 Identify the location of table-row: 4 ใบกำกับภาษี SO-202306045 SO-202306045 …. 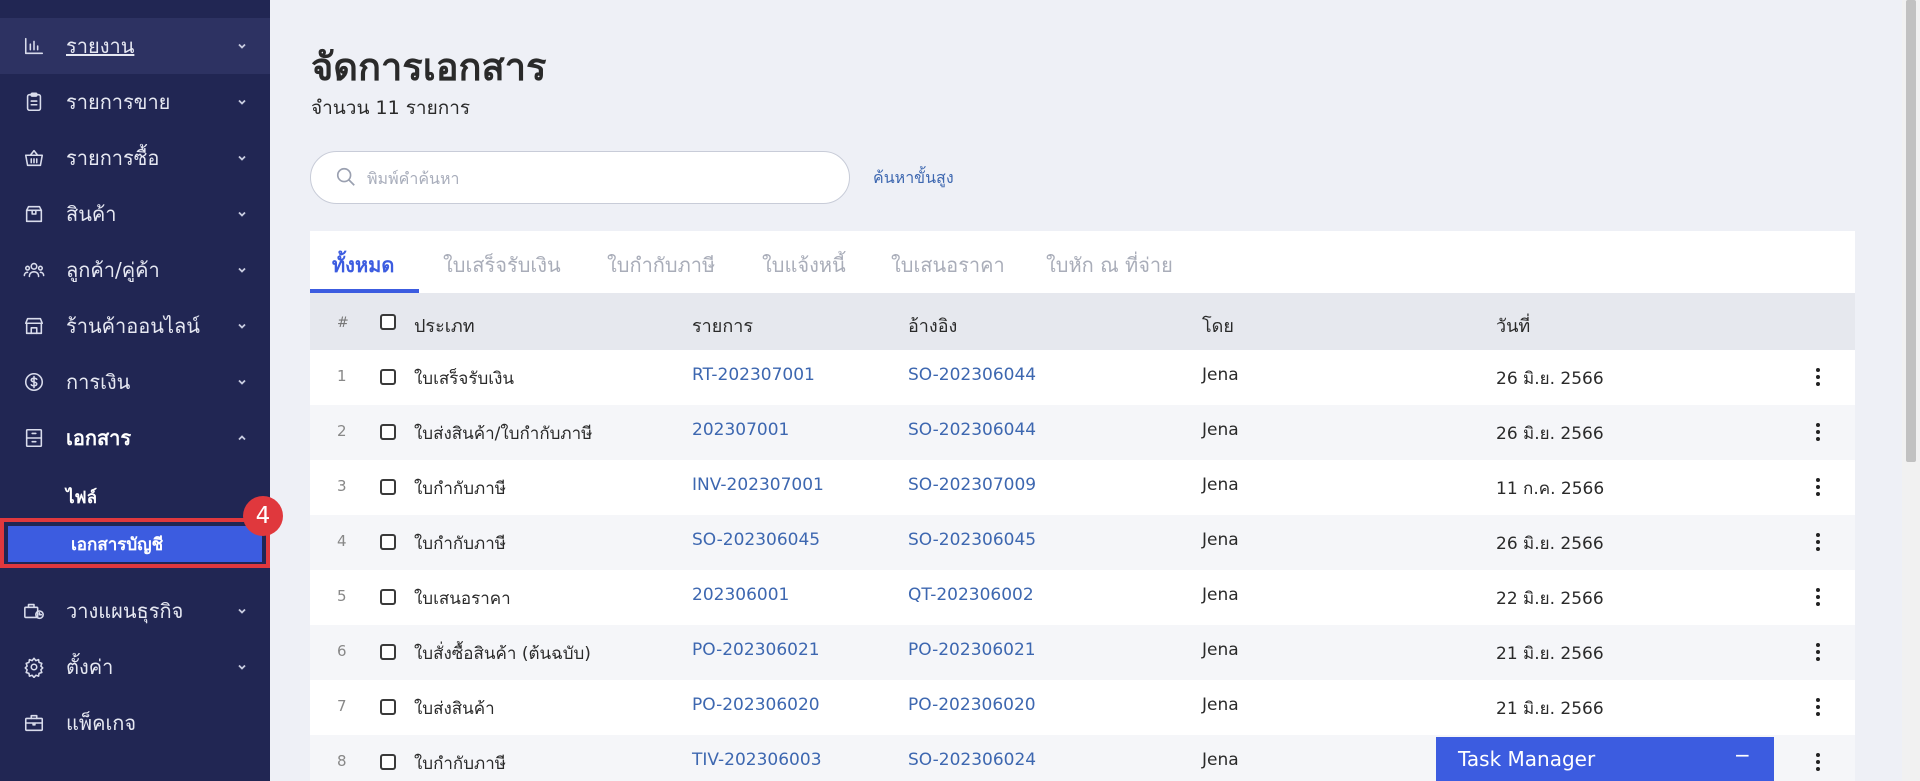
(1082, 542).